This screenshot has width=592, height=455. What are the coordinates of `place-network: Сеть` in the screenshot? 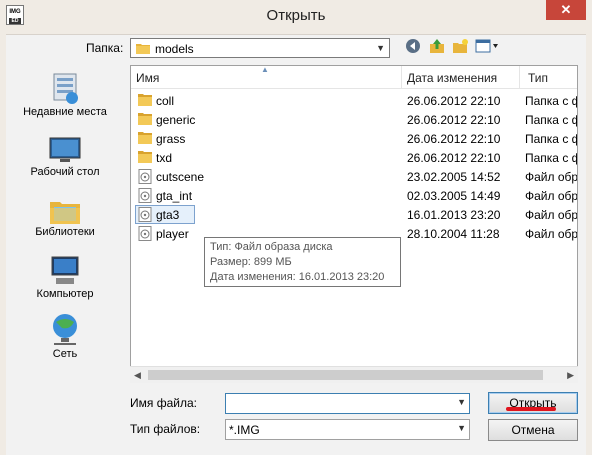 It's located at (65, 336).